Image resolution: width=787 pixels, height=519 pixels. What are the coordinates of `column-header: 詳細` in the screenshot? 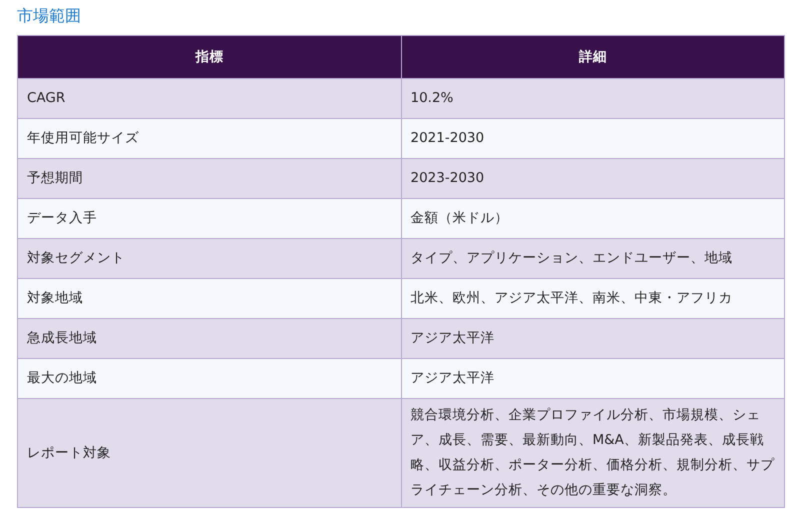 It's located at (592, 57).